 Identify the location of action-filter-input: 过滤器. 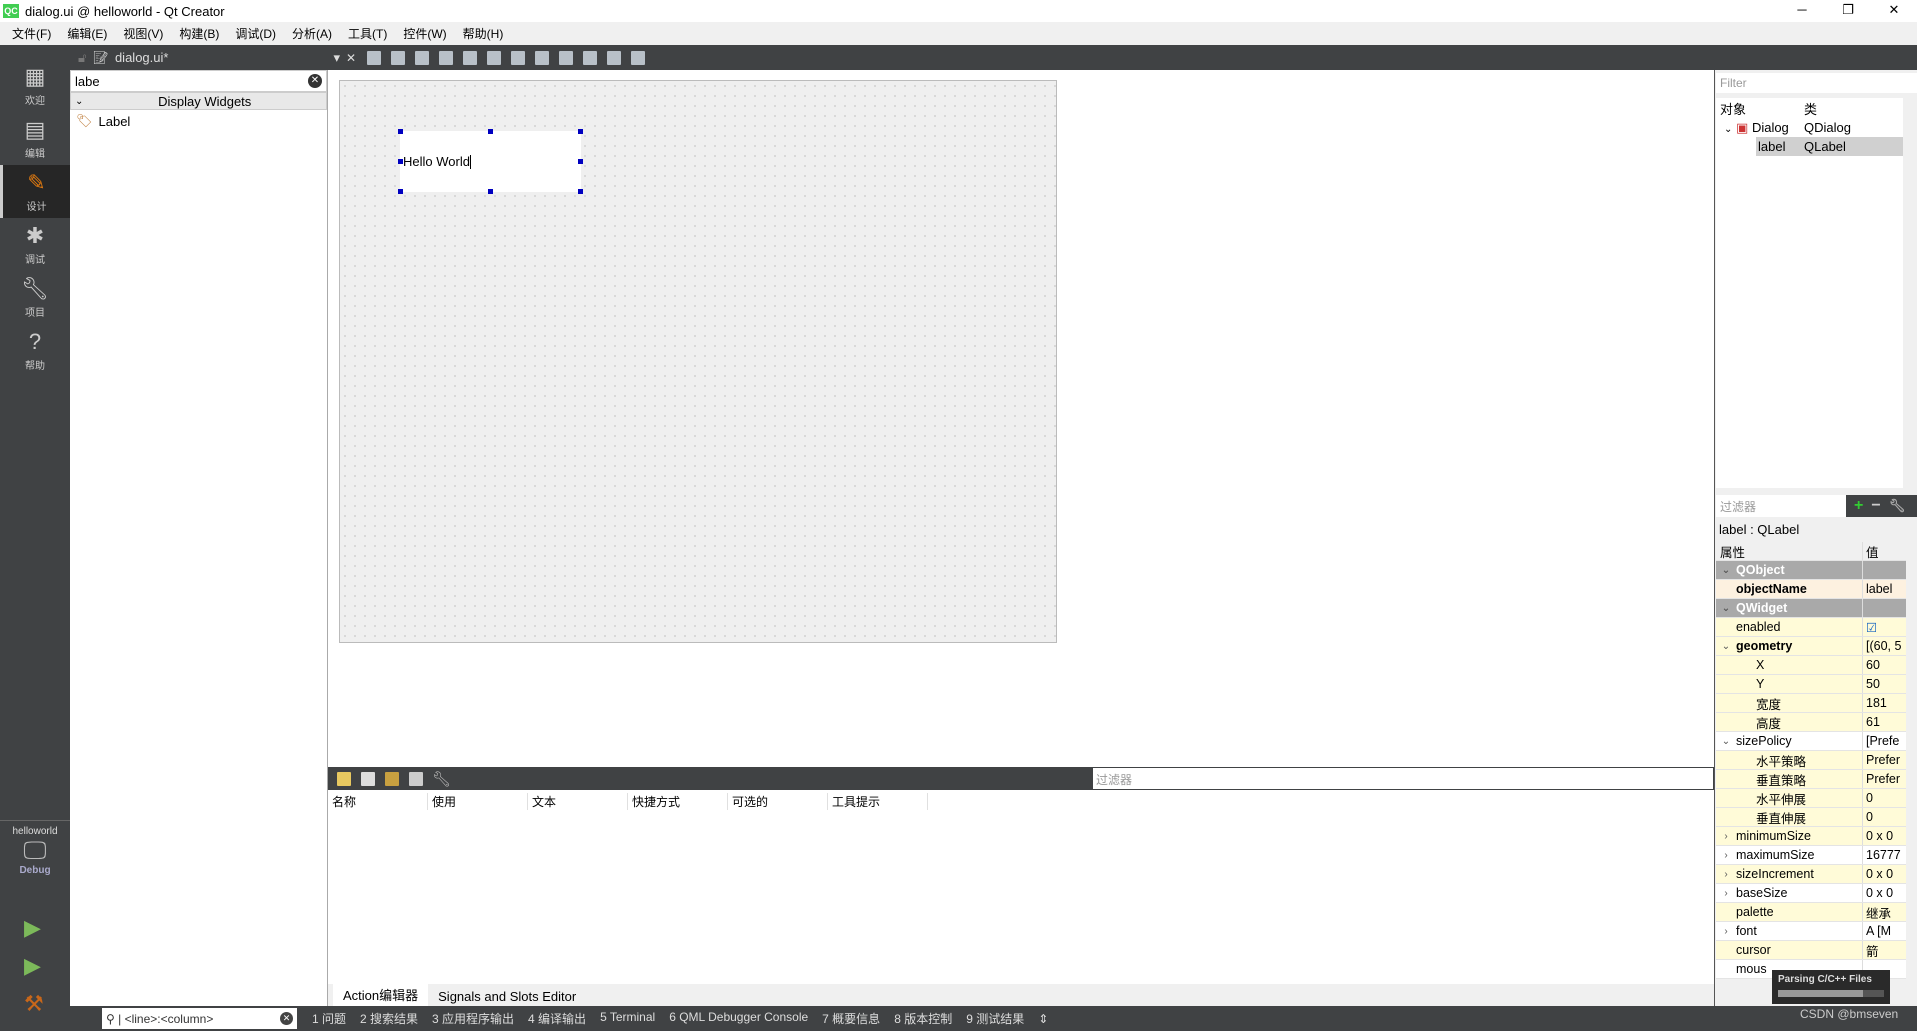
(1403, 778).